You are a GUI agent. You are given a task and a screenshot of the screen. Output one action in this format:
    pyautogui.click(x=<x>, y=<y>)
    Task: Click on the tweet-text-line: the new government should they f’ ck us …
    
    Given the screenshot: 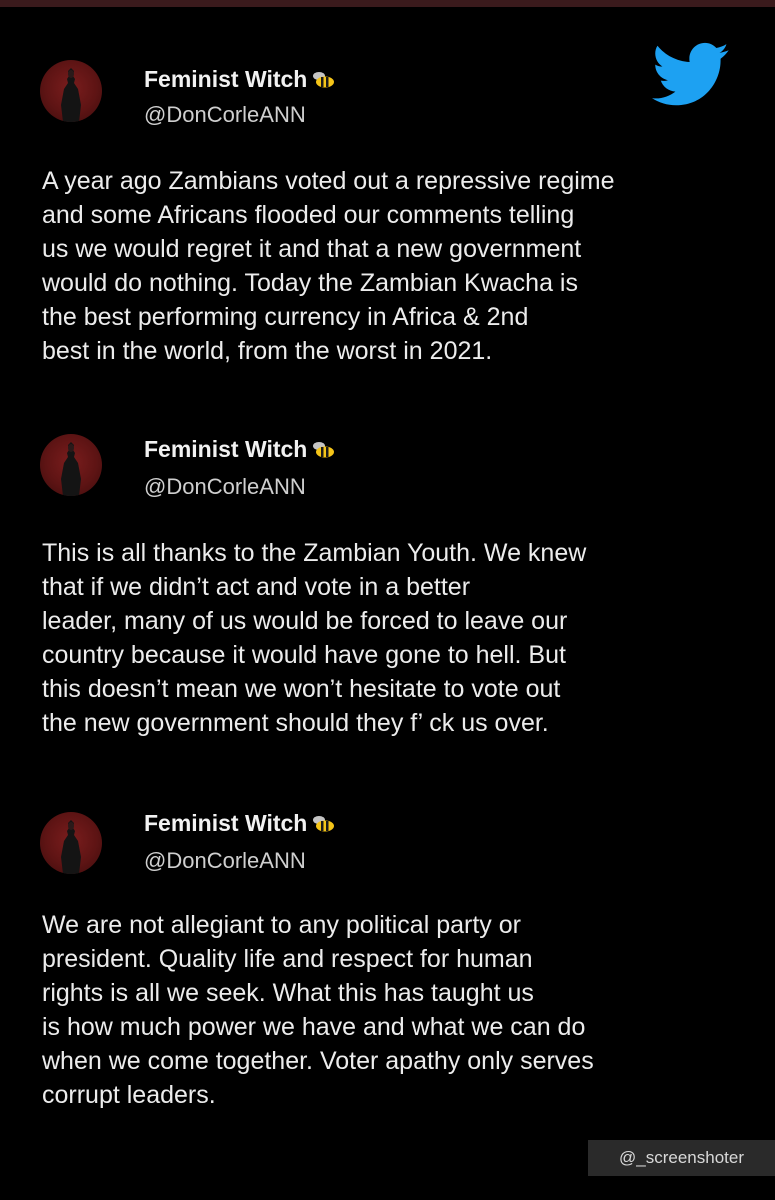 What is the action you would take?
    pyautogui.click(x=295, y=723)
    